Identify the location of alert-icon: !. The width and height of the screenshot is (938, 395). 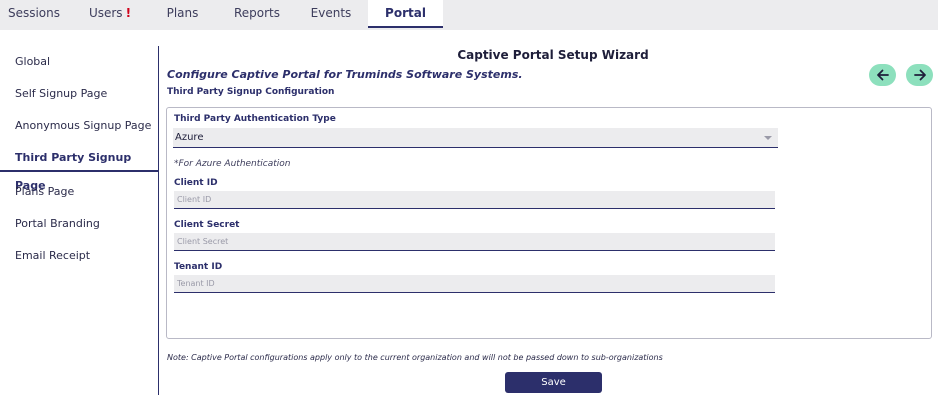
(128, 13).